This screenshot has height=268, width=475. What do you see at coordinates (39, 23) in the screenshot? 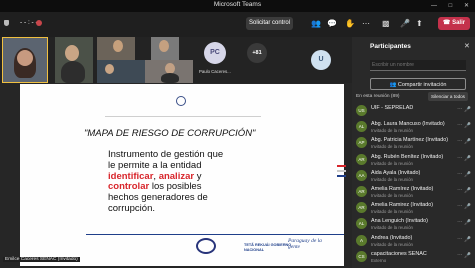
I see `recording-icon` at bounding box center [39, 23].